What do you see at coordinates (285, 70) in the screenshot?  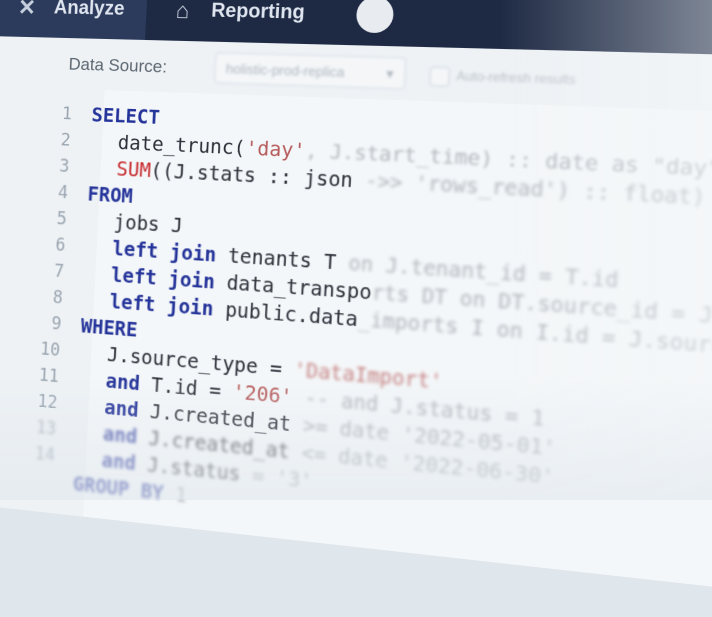 I see `data-source-value: holistic-prod-replica` at bounding box center [285, 70].